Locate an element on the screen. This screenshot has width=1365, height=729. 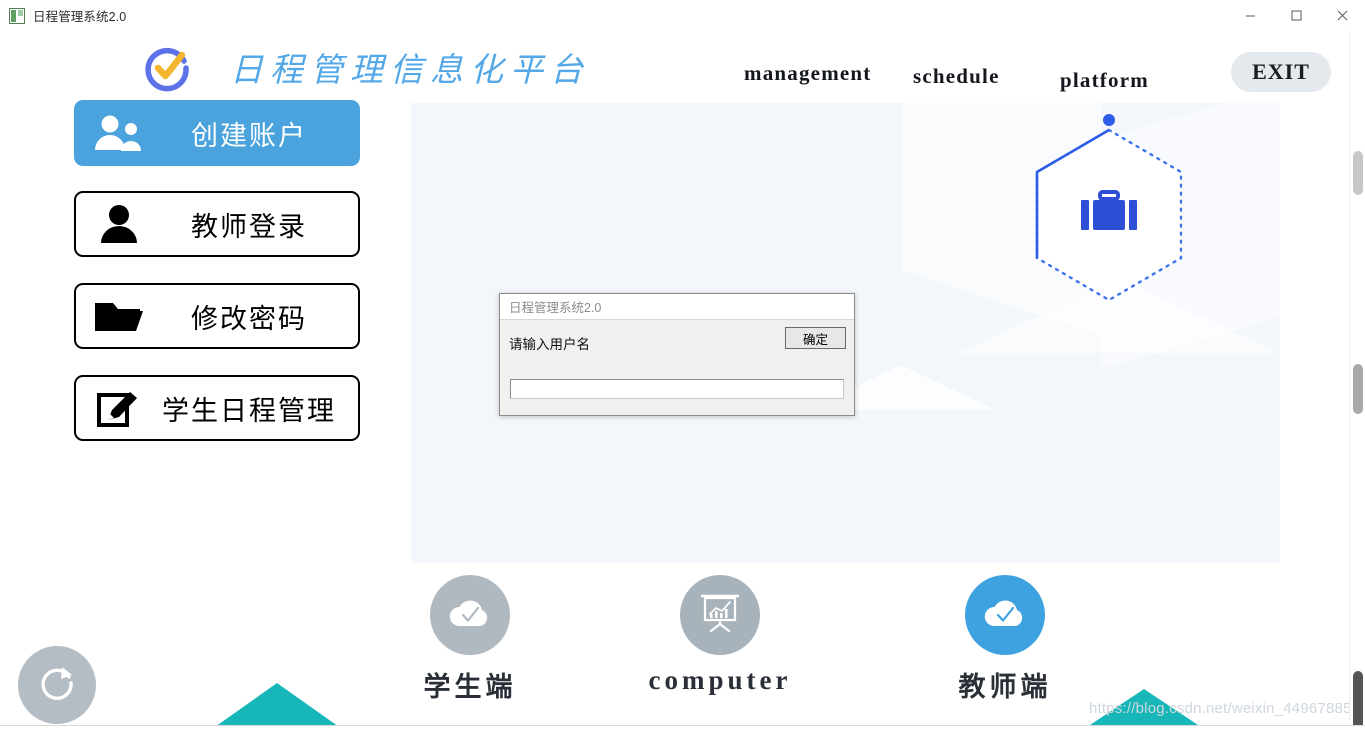
dialog-message: 请输入用户名 is located at coordinates (549, 344).